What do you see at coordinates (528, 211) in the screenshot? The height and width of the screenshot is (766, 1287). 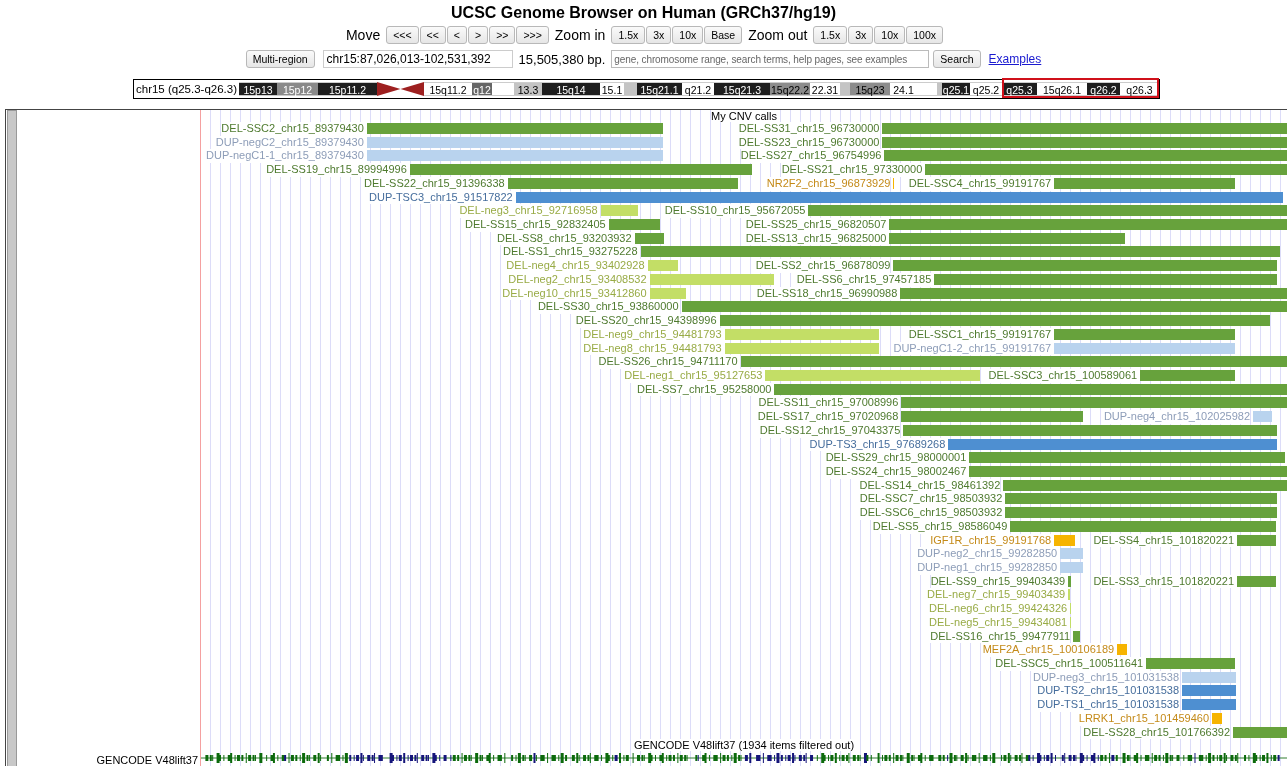 I see `cnv-label: DEL-neg3_chr15_92716958` at bounding box center [528, 211].